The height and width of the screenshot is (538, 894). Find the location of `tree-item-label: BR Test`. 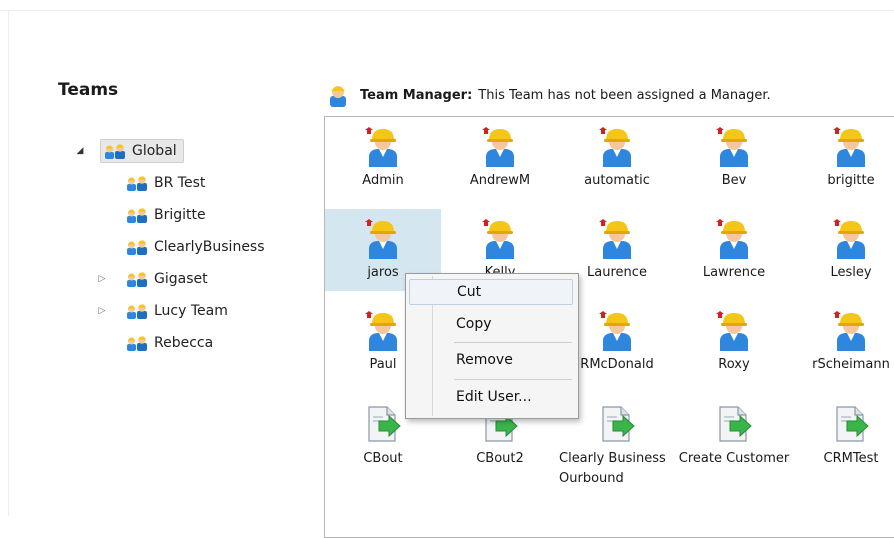

tree-item-label: BR Test is located at coordinates (180, 183).